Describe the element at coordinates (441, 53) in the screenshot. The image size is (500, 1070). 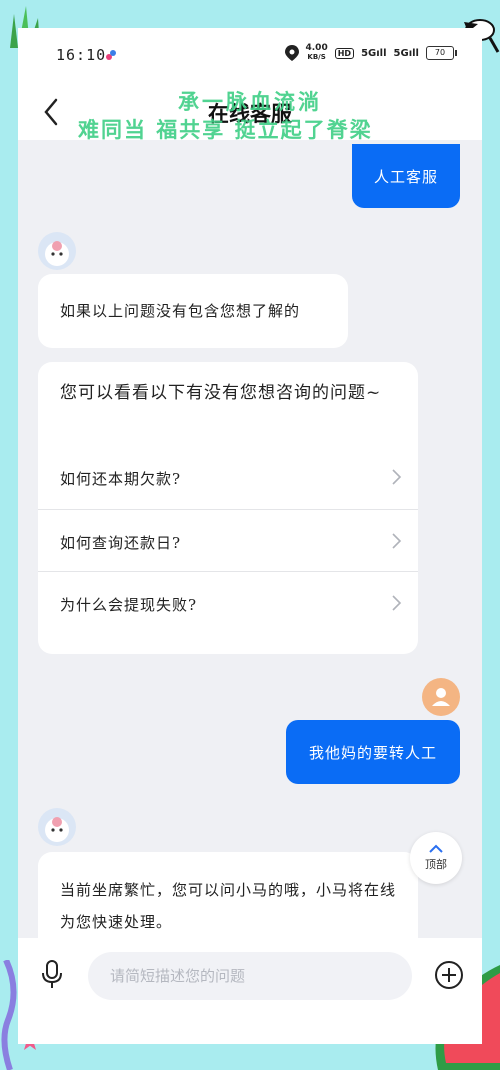
I see `battery-icon: 70` at that location.